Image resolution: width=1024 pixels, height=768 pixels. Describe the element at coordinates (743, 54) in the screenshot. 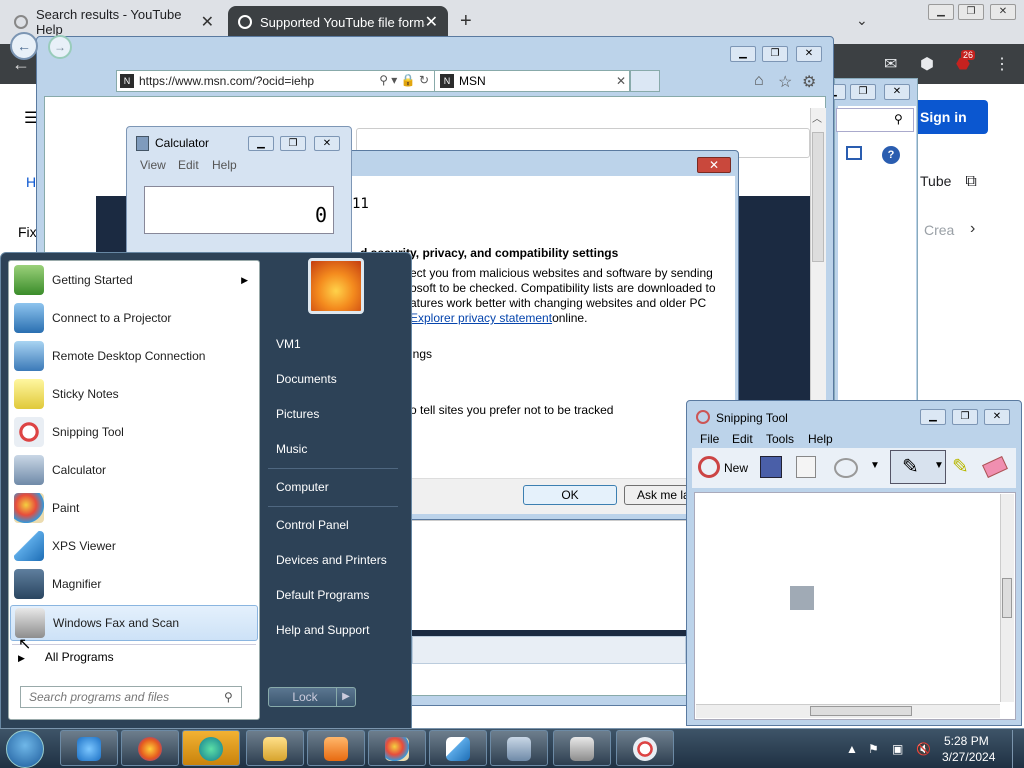

I see `ie-minimize-button: ▁` at that location.